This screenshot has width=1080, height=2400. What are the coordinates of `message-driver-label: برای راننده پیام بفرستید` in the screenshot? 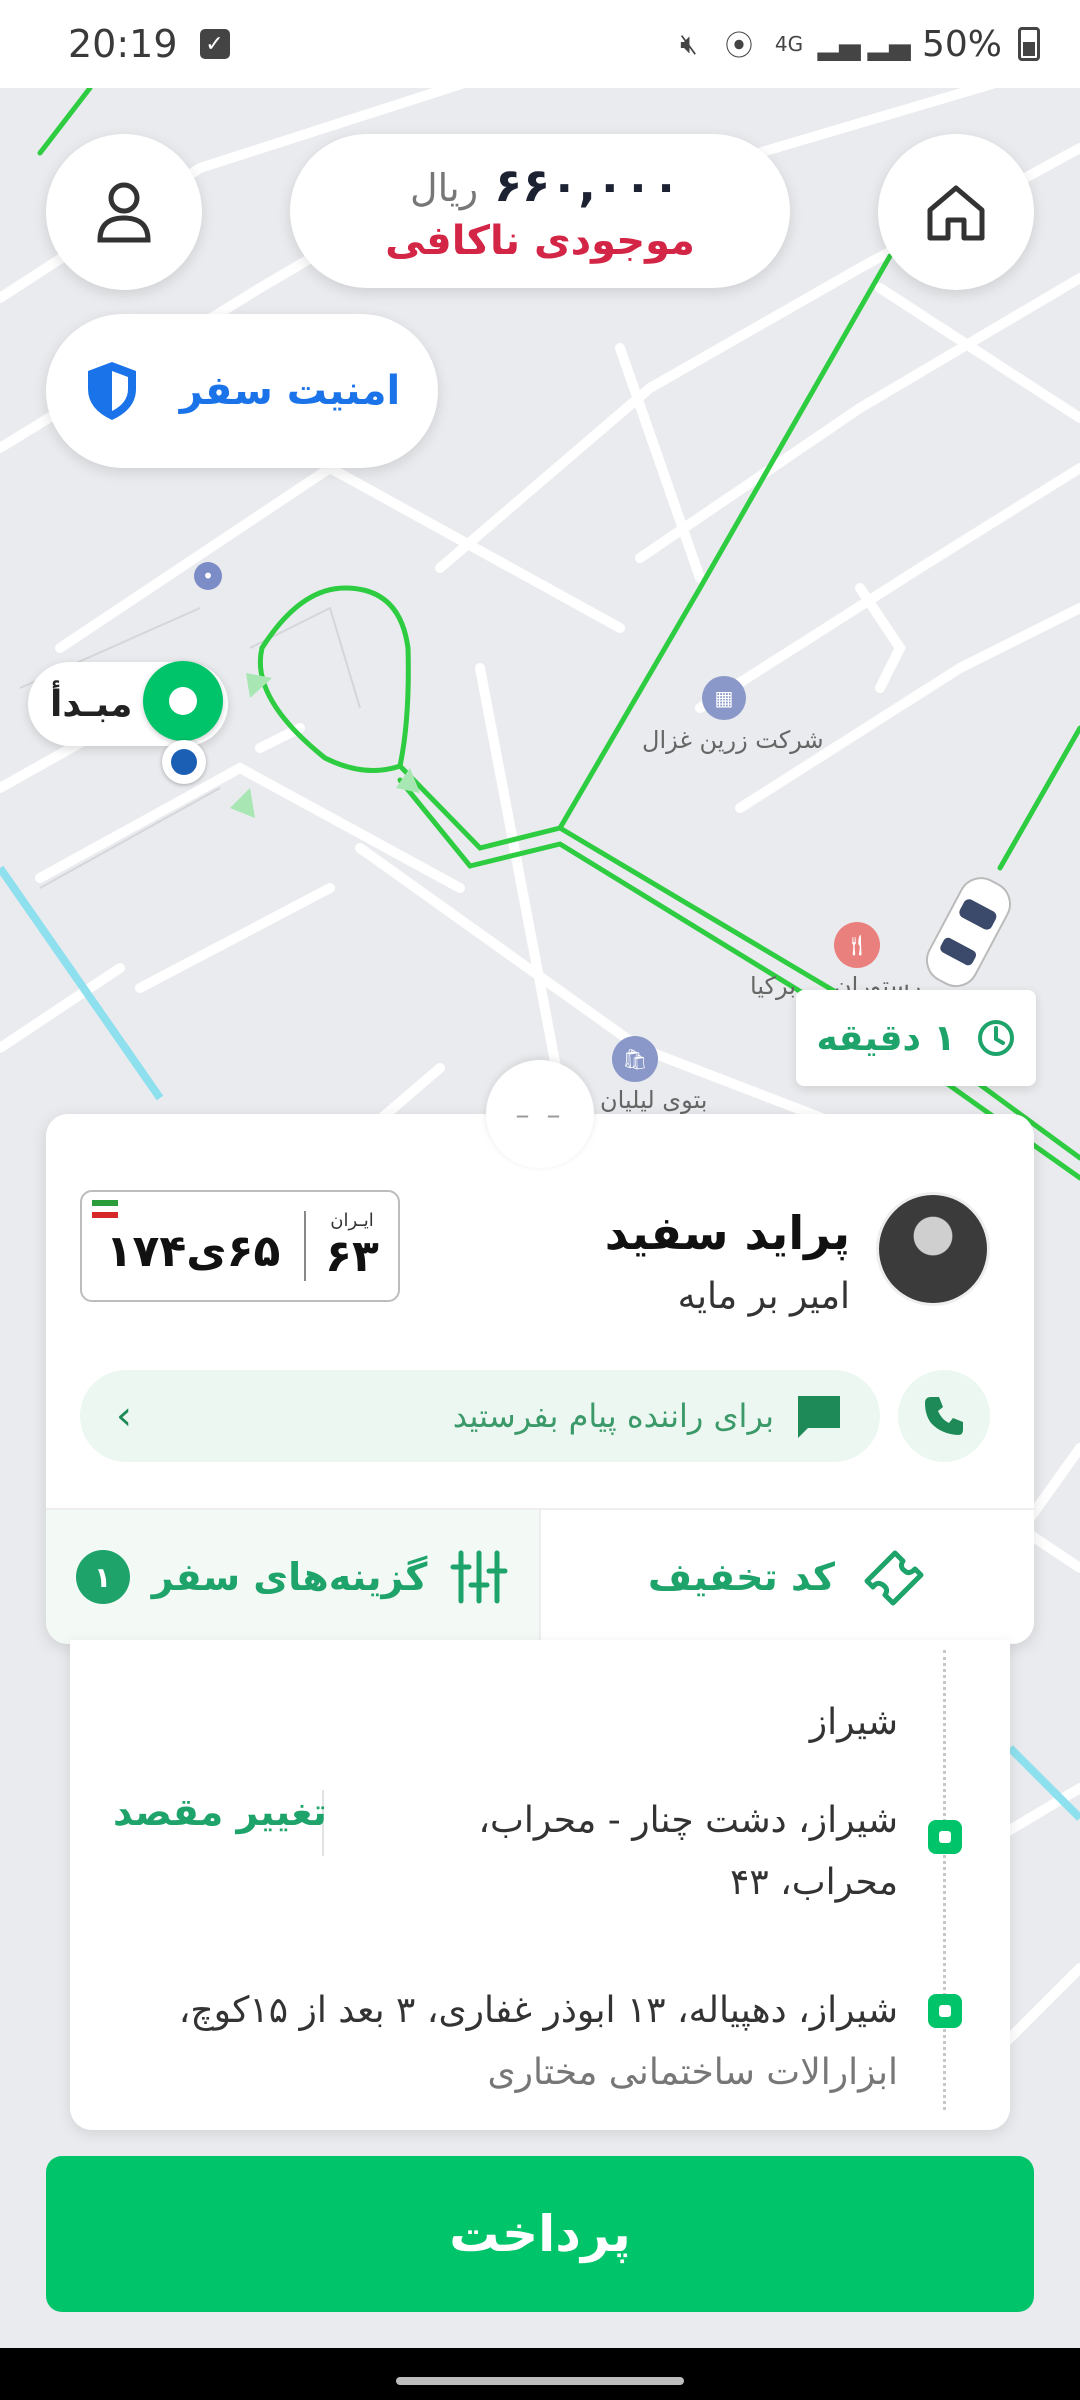 It's located at (613, 1416).